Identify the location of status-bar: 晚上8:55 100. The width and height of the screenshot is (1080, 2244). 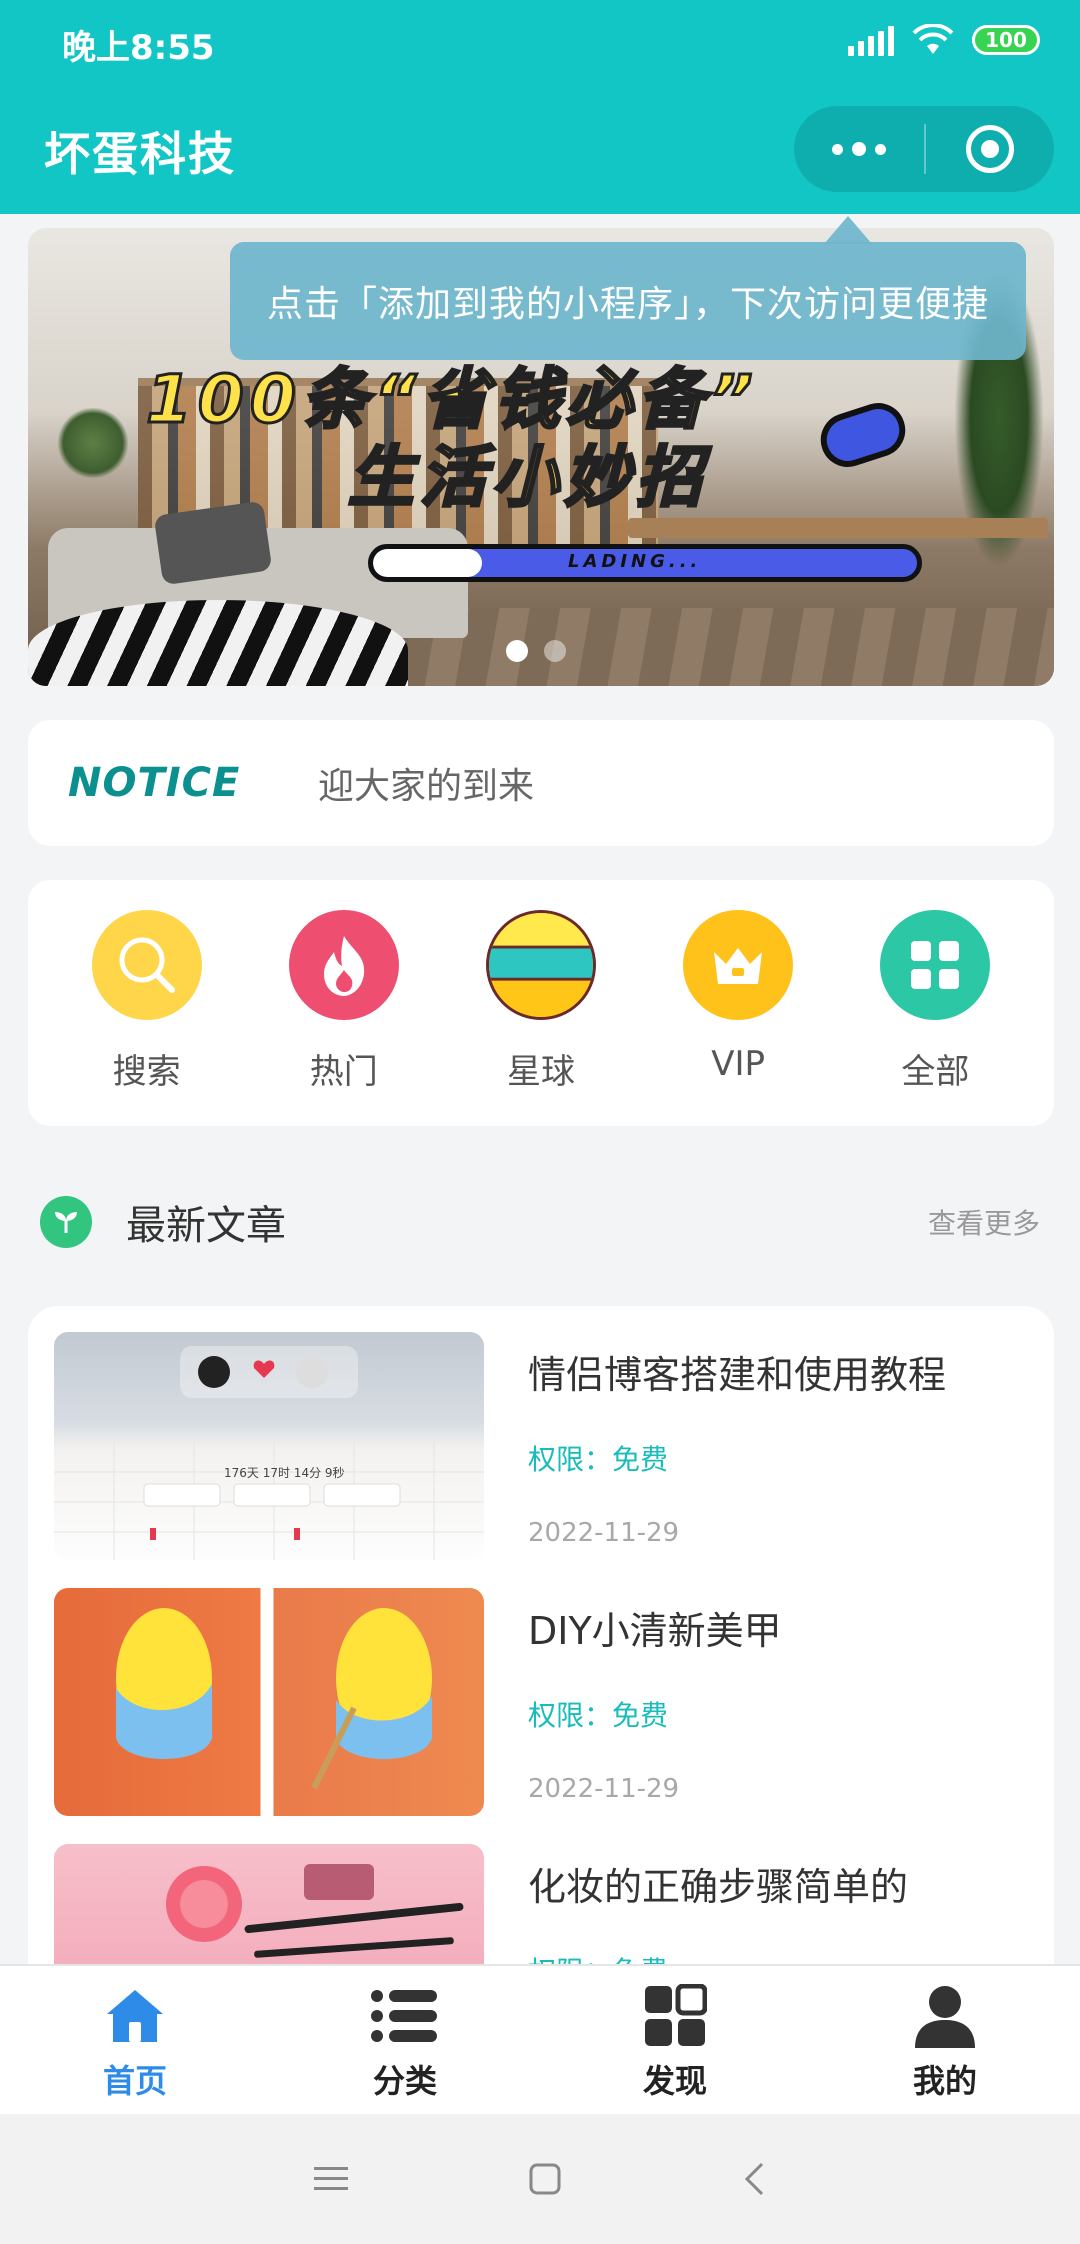
(540, 43).